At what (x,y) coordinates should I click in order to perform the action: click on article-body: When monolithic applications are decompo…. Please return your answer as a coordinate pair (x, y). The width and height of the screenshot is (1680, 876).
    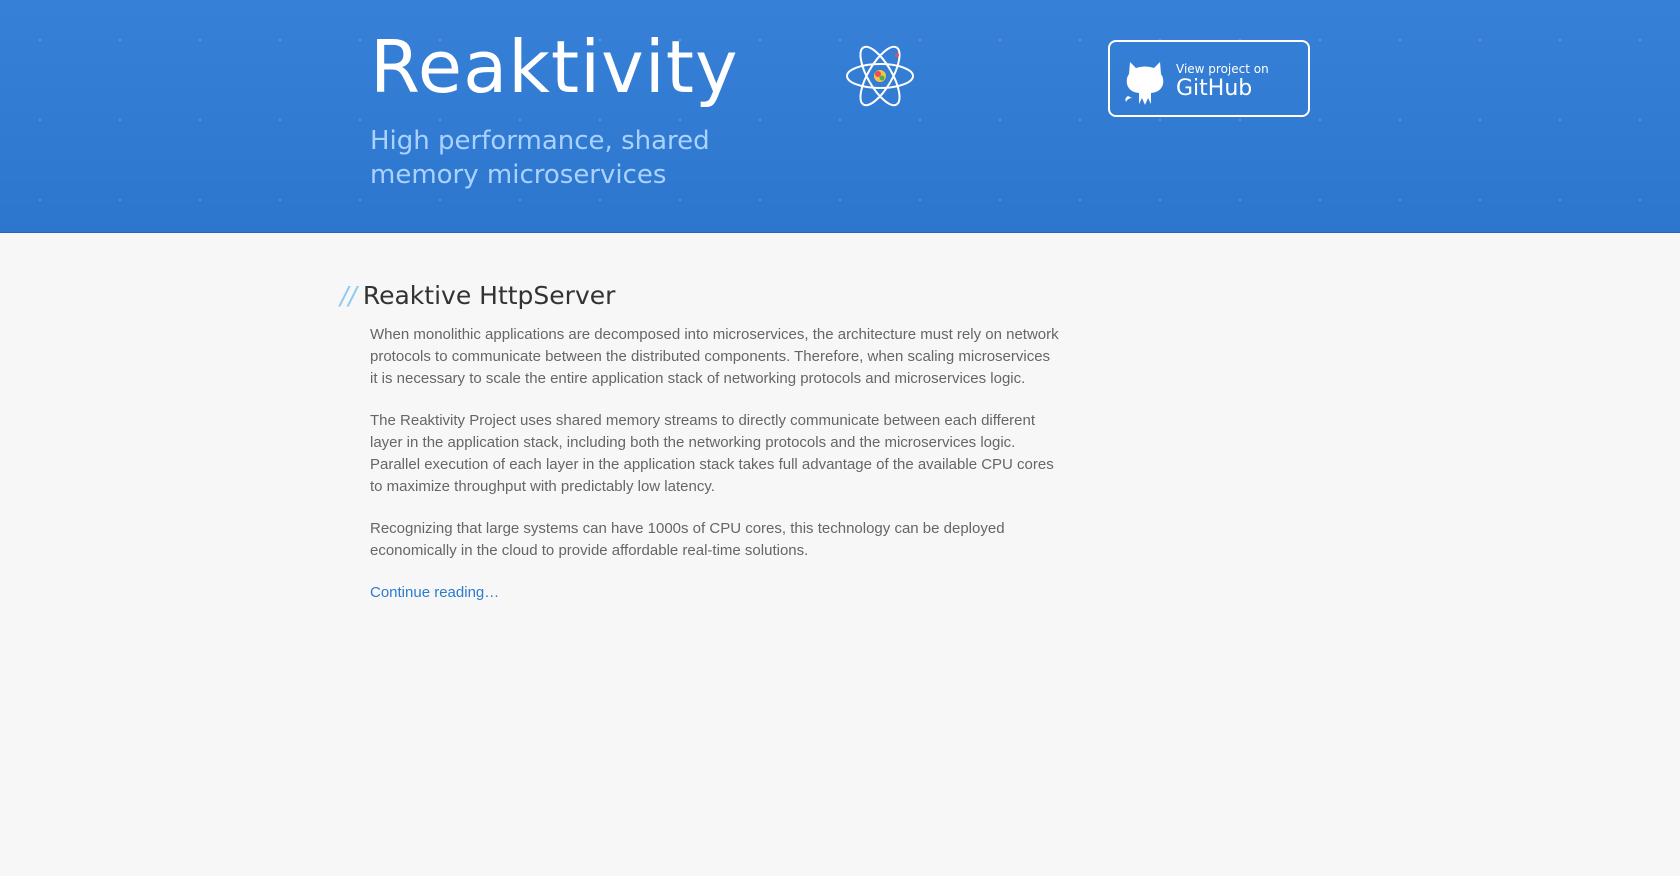
    Looking at the image, I should click on (715, 464).